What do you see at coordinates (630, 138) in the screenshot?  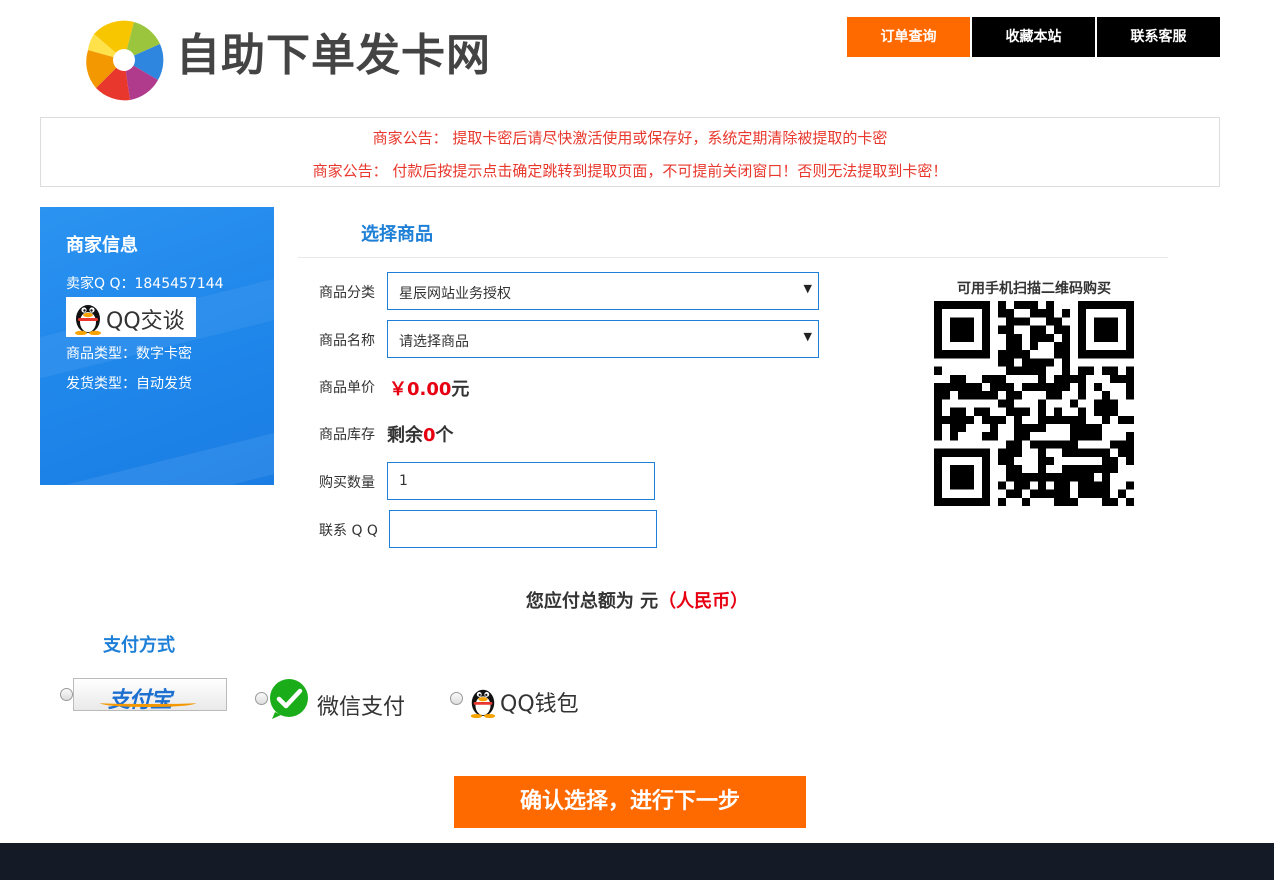 I see `notice-line: 商家公告： 提取卡密后请尽快激活使用或保存好，系统定期清除被提取的卡密` at bounding box center [630, 138].